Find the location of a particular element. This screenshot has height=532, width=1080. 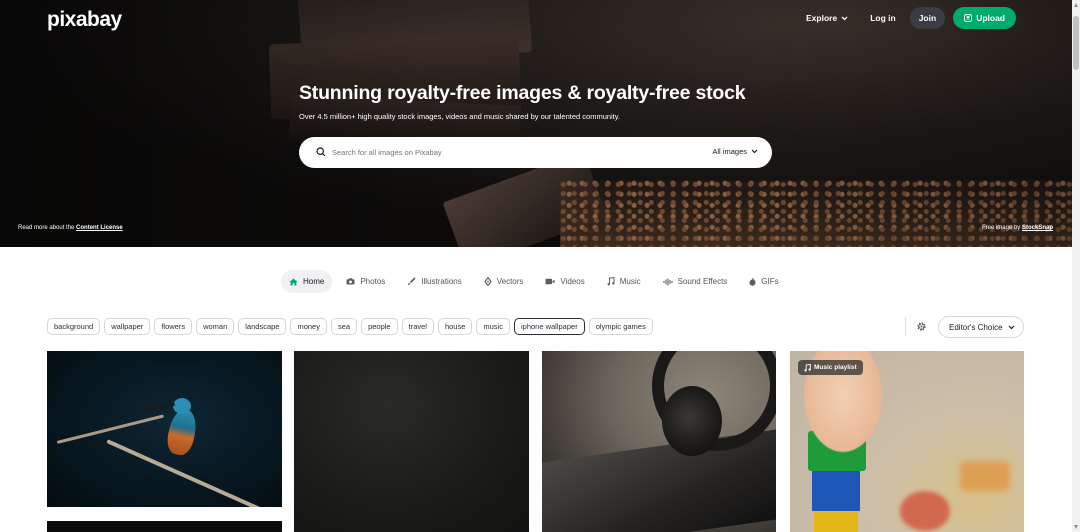

scroll-up-arrow is located at coordinates (1076, 5).